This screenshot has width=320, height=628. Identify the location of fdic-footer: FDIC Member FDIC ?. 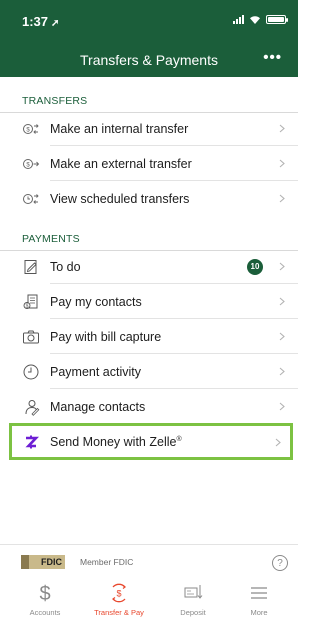
(149, 560).